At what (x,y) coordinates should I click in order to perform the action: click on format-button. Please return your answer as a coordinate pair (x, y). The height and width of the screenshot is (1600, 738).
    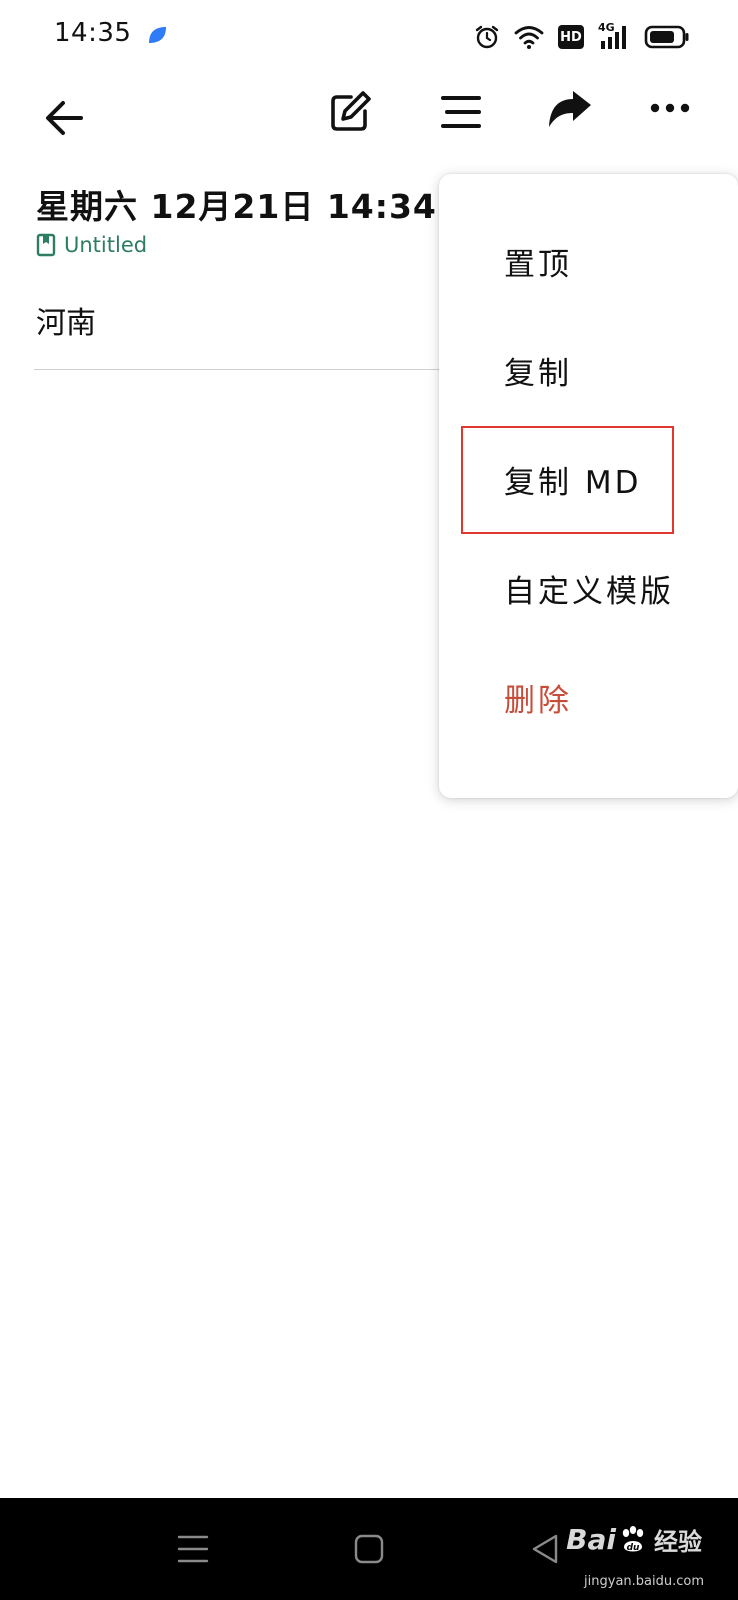
    Looking at the image, I should click on (461, 112).